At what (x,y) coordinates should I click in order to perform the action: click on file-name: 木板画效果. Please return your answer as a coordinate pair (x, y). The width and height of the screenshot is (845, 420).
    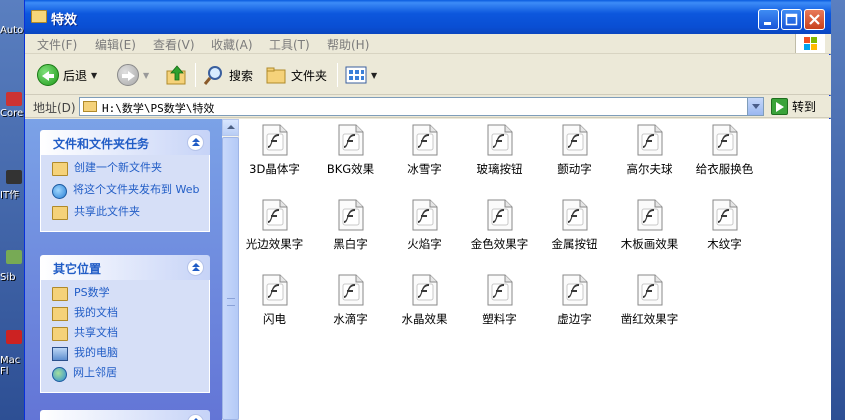
    Looking at the image, I should click on (649, 244).